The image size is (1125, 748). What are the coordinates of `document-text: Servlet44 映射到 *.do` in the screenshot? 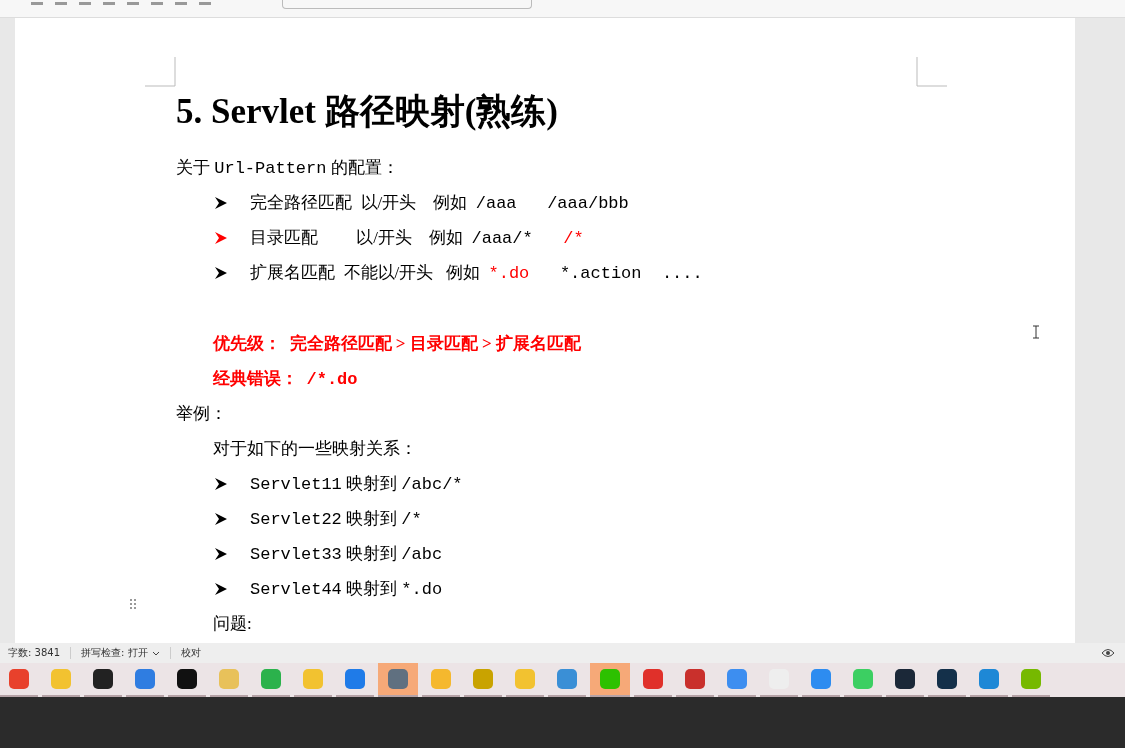 It's located at (346, 589).